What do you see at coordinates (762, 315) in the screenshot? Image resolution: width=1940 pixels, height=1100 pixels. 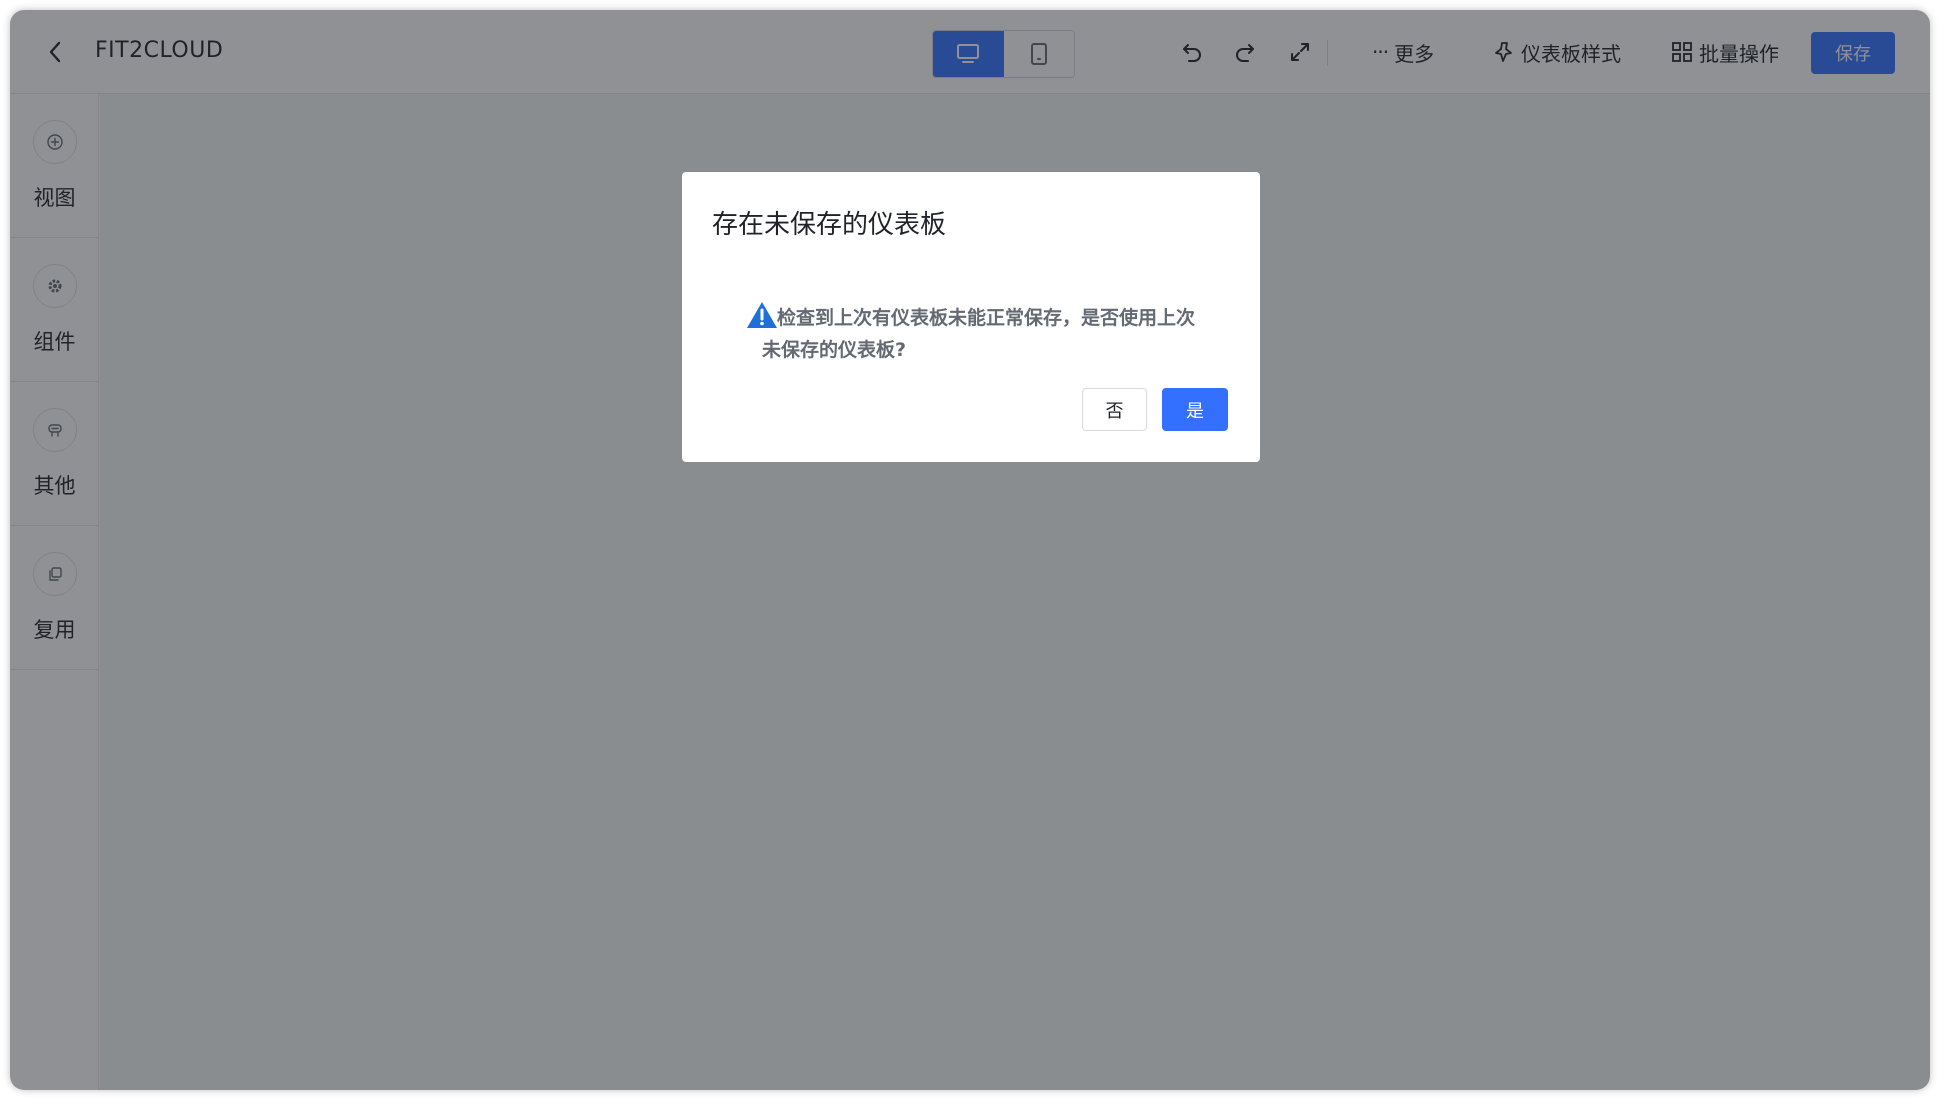 I see `warning-icon` at bounding box center [762, 315].